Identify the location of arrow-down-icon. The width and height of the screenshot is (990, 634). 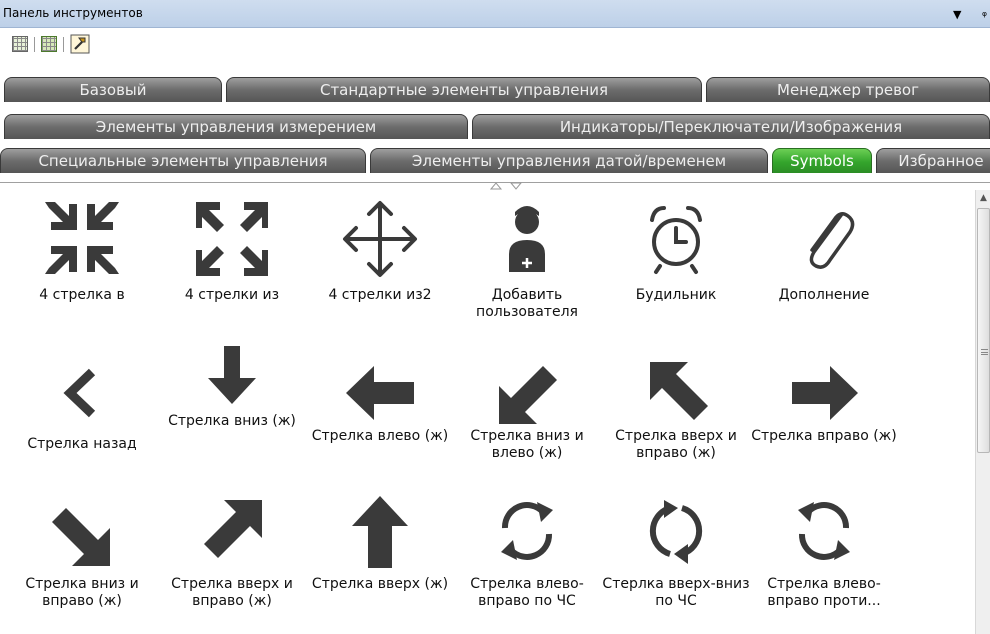
(232, 375).